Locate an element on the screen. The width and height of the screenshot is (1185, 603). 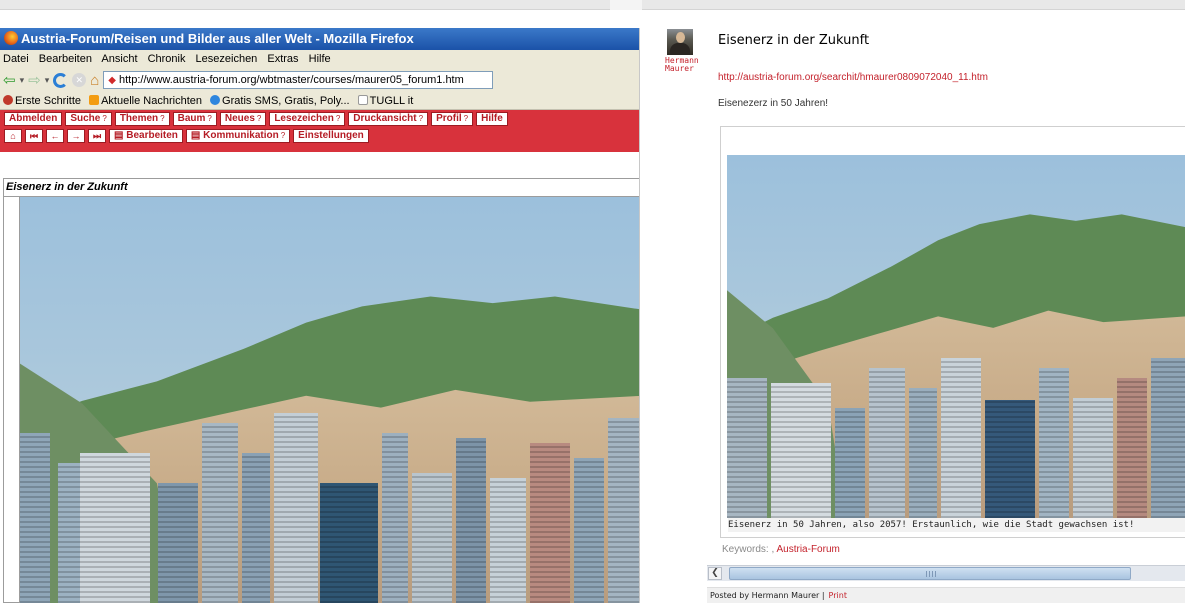
scrollbar-thumb is located at coordinates (930, 573).